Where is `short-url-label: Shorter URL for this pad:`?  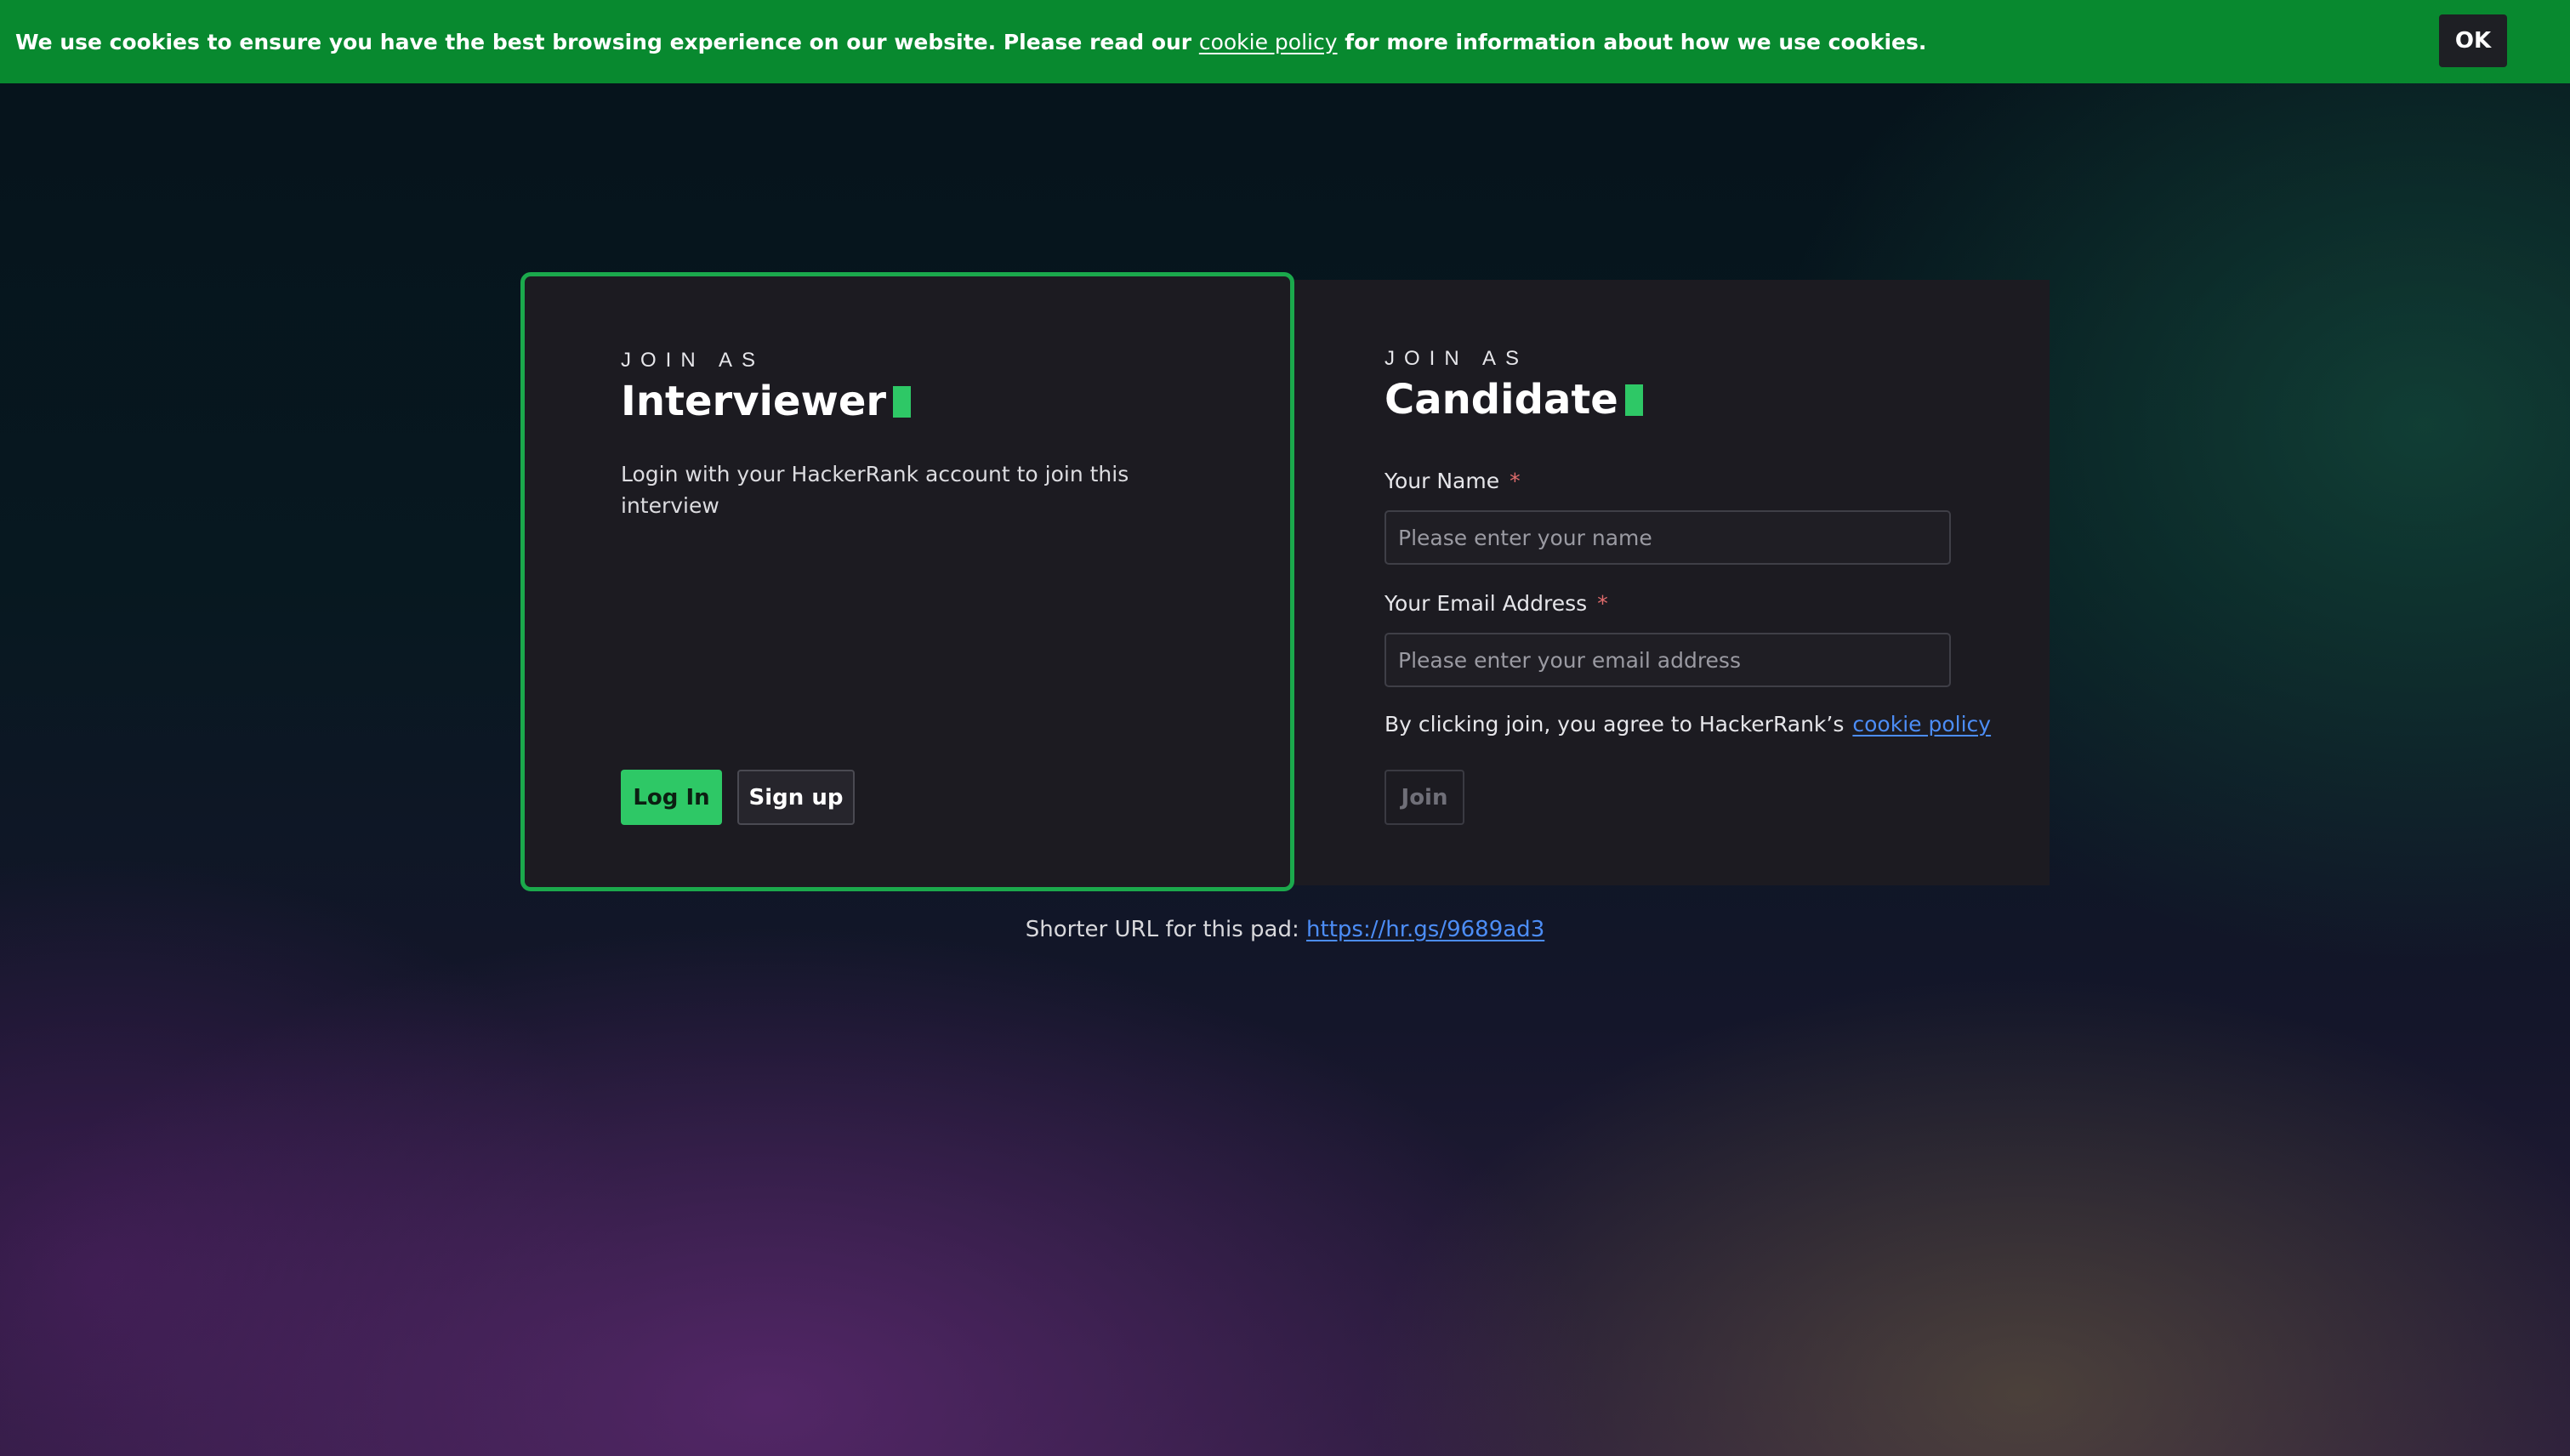
short-url-label: Shorter URL for this pad: is located at coordinates (1162, 930).